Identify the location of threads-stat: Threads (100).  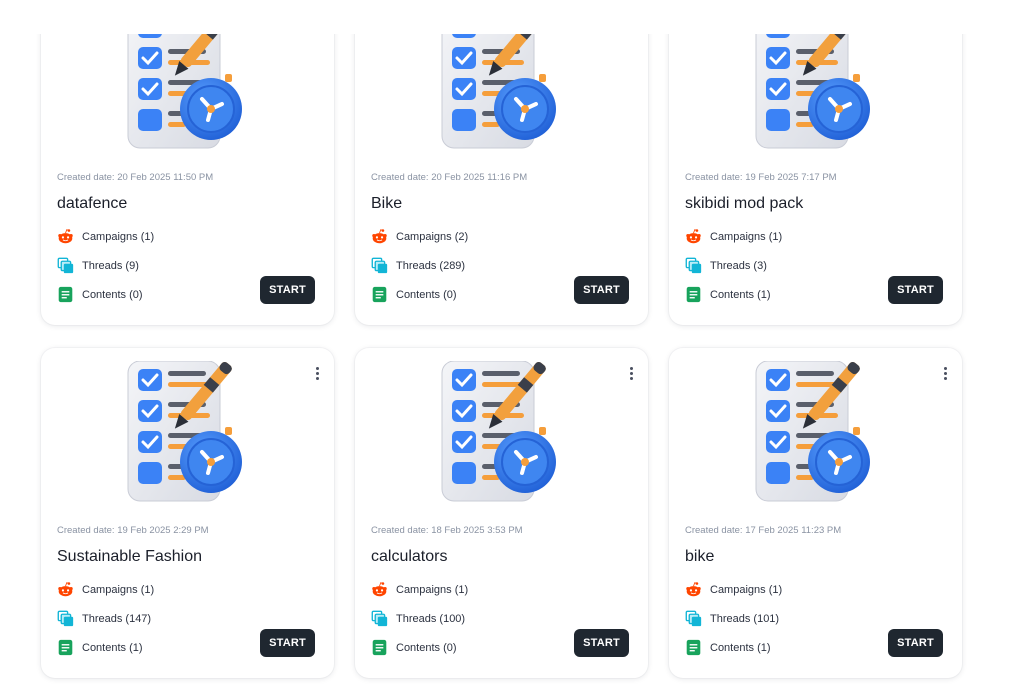
(418, 618).